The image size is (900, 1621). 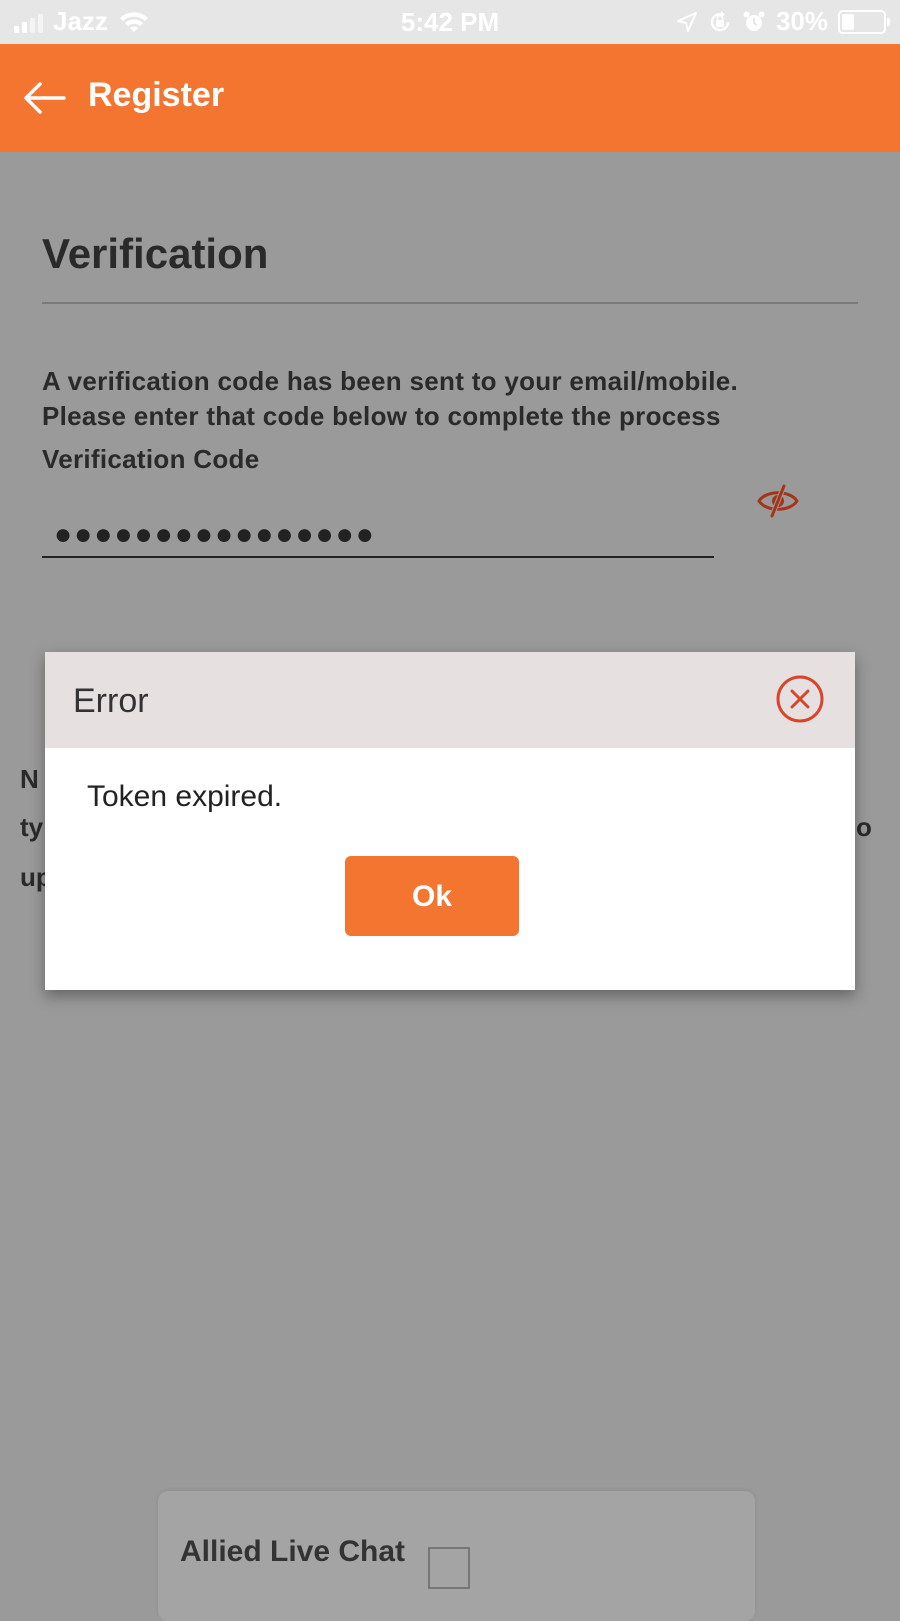 What do you see at coordinates (686, 21) in the screenshot?
I see `location-icon` at bounding box center [686, 21].